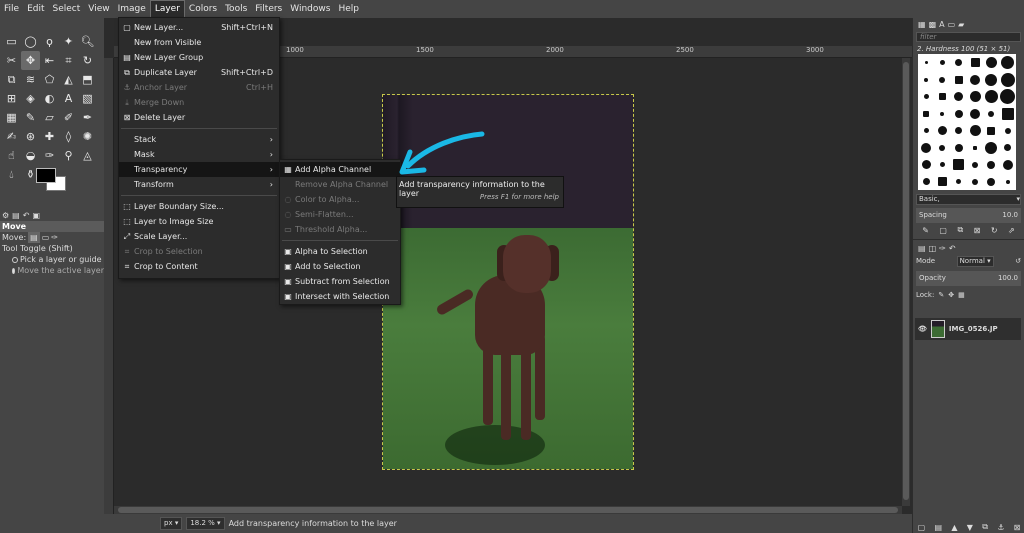  What do you see at coordinates (49, 41) in the screenshot?
I see `free-select-icon: ϙ` at bounding box center [49, 41].